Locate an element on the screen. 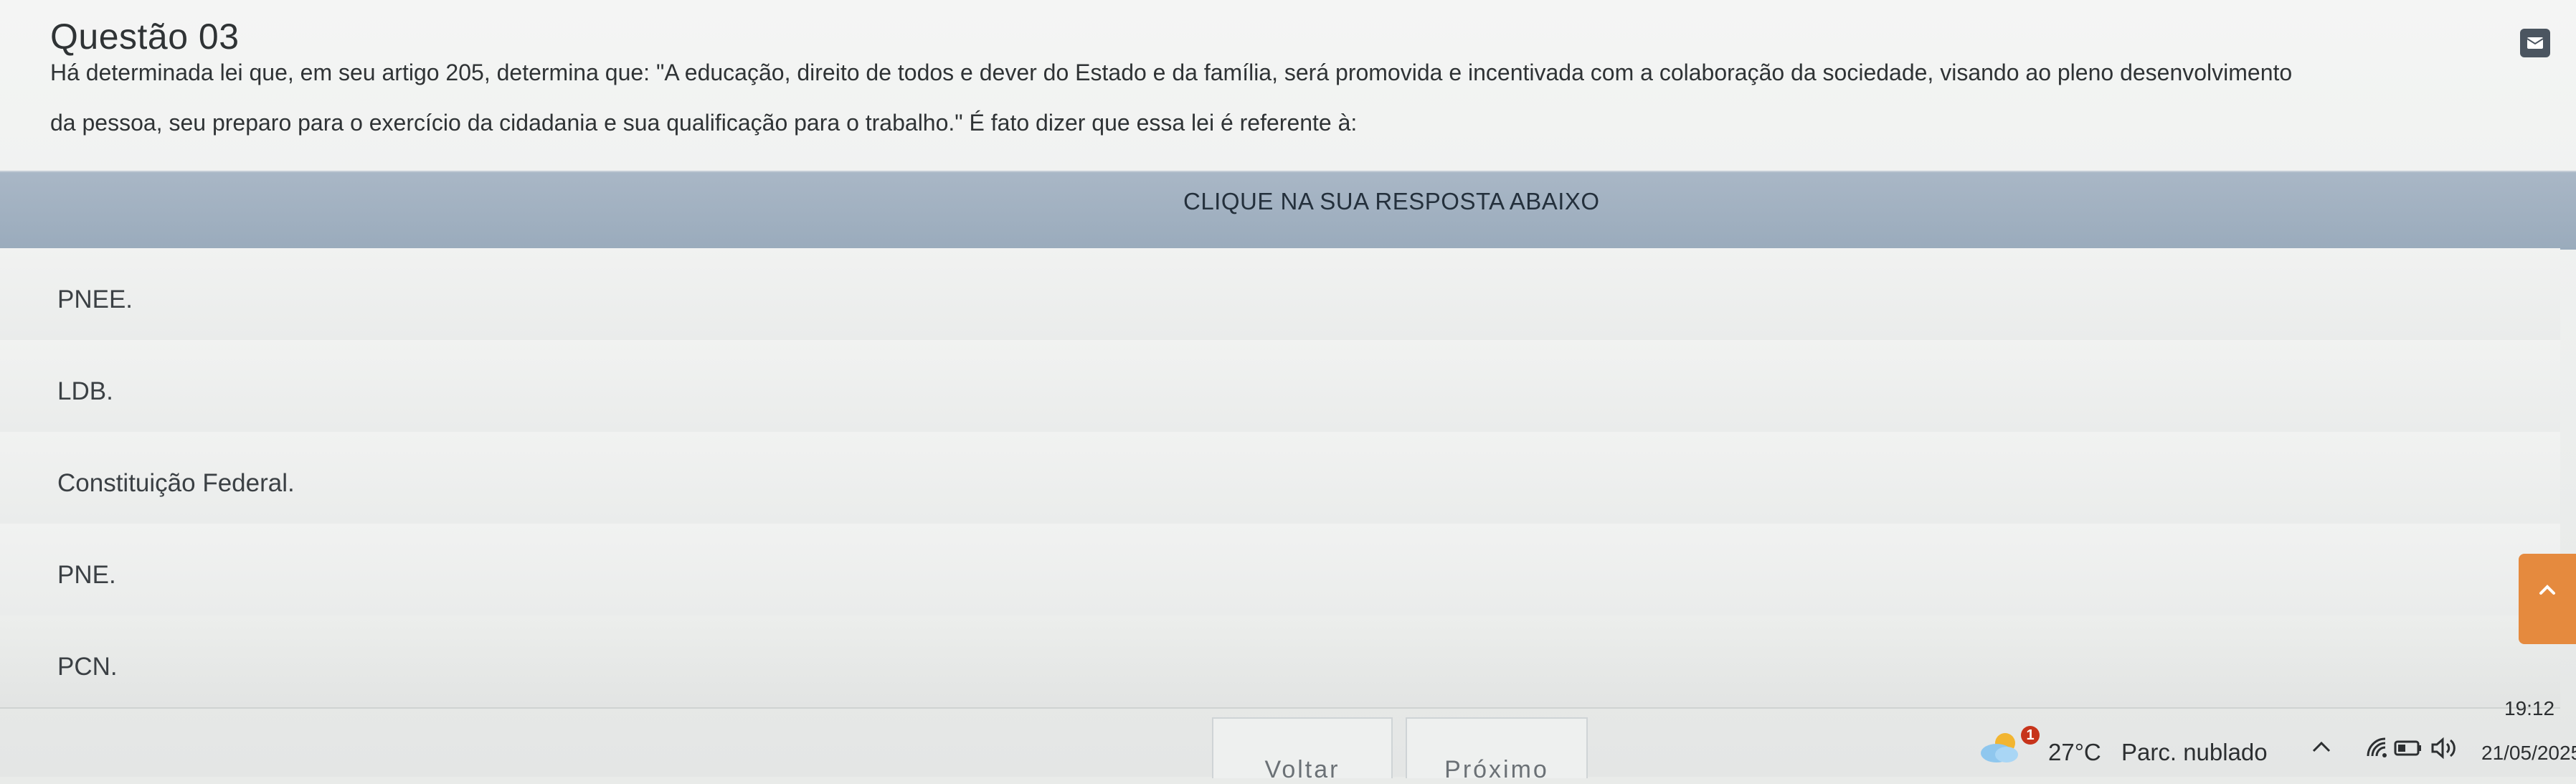 The height and width of the screenshot is (784, 2576). battery-icon is located at coordinates (2408, 750).